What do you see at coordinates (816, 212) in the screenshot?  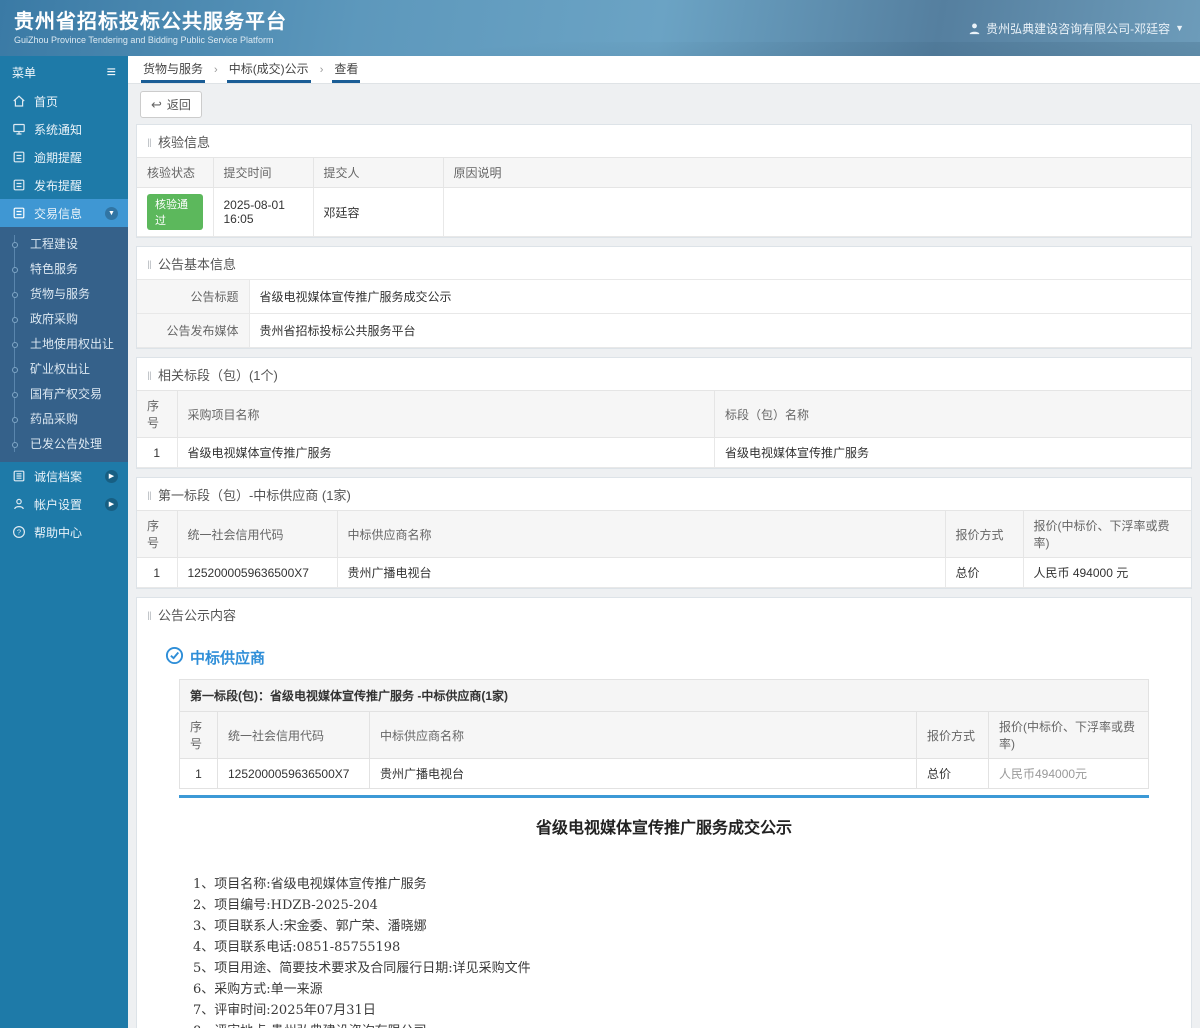 I see `reason` at bounding box center [816, 212].